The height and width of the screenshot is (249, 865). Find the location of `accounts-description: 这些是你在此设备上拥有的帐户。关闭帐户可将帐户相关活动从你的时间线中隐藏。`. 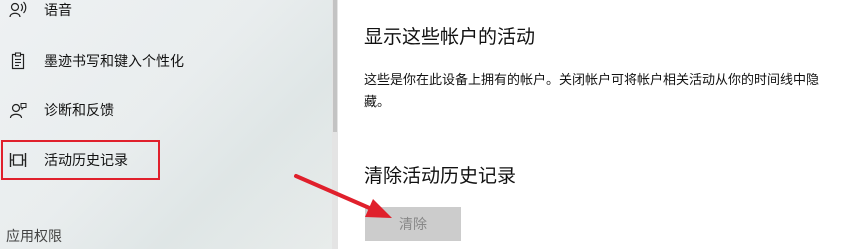

accounts-description: 这些是你在此设备上拥有的帐户。关闭帐户可将帐户相关活动从你的时间线中隐藏。 is located at coordinates (592, 91).